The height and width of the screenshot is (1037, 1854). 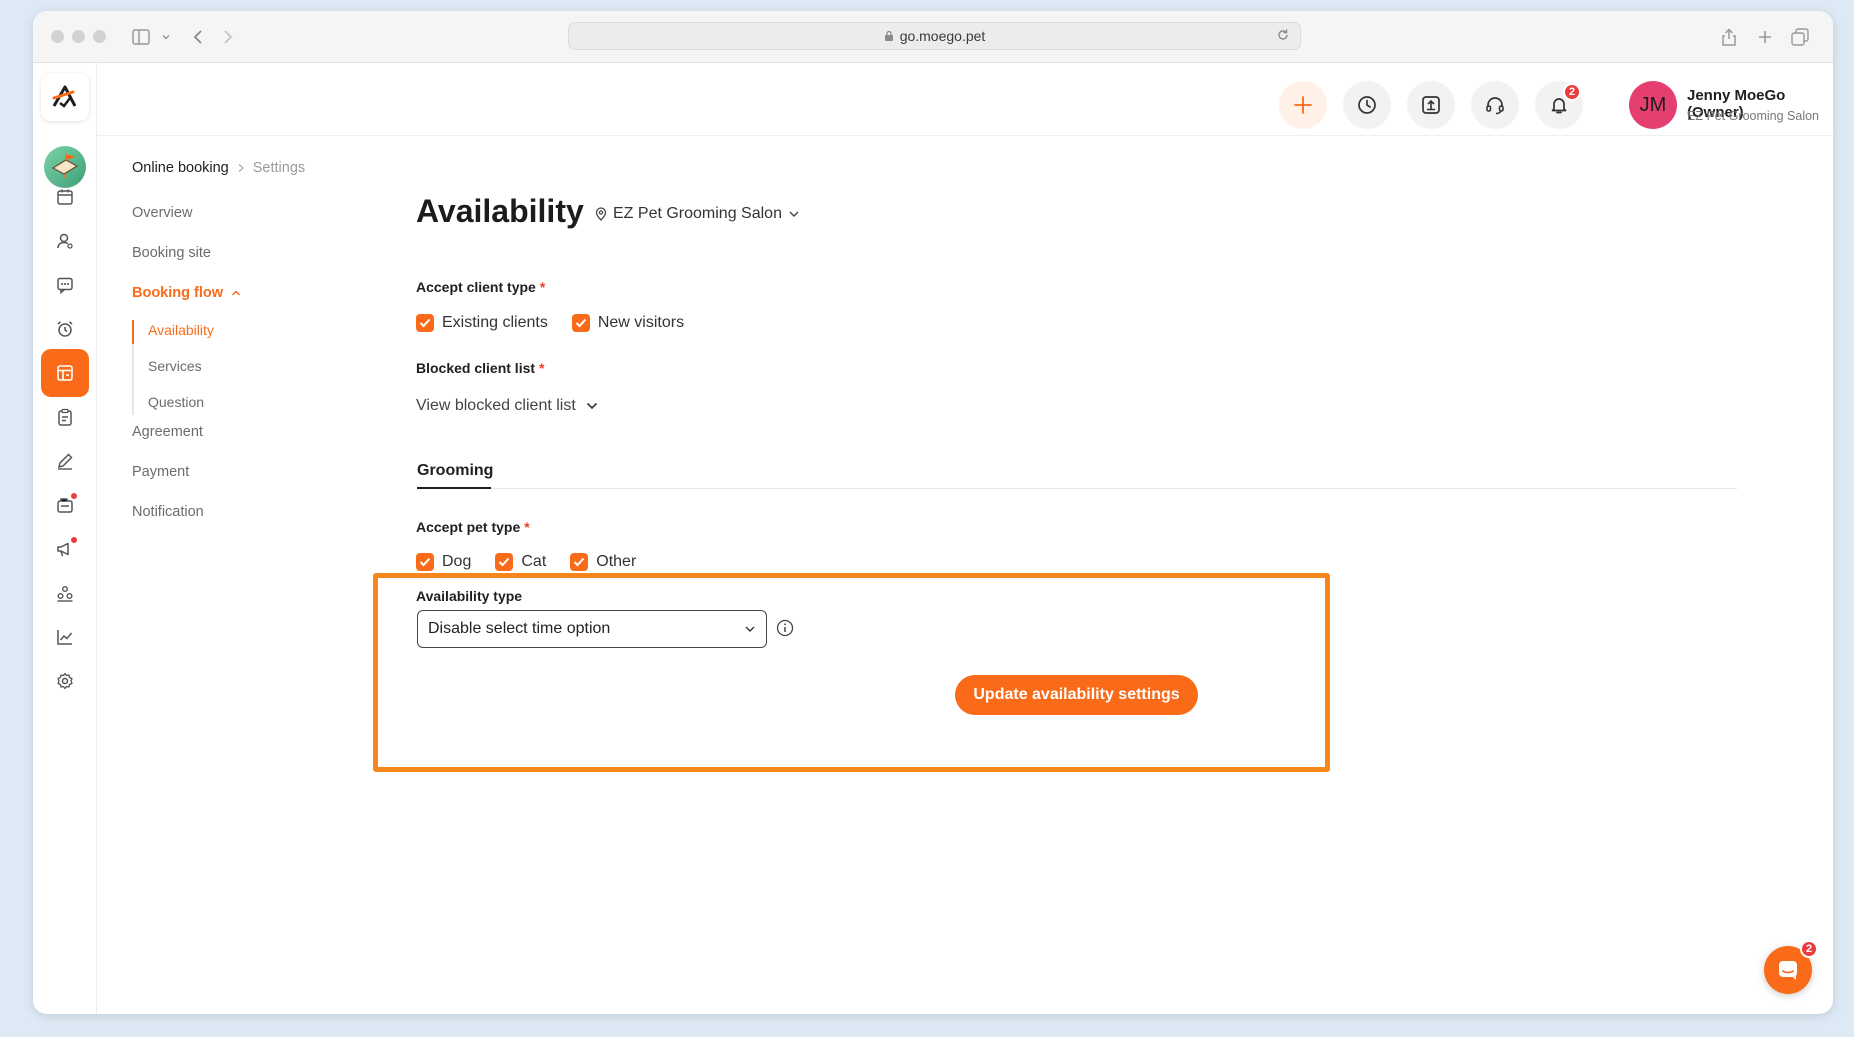 I want to click on new-tab-icon, so click(x=1765, y=37).